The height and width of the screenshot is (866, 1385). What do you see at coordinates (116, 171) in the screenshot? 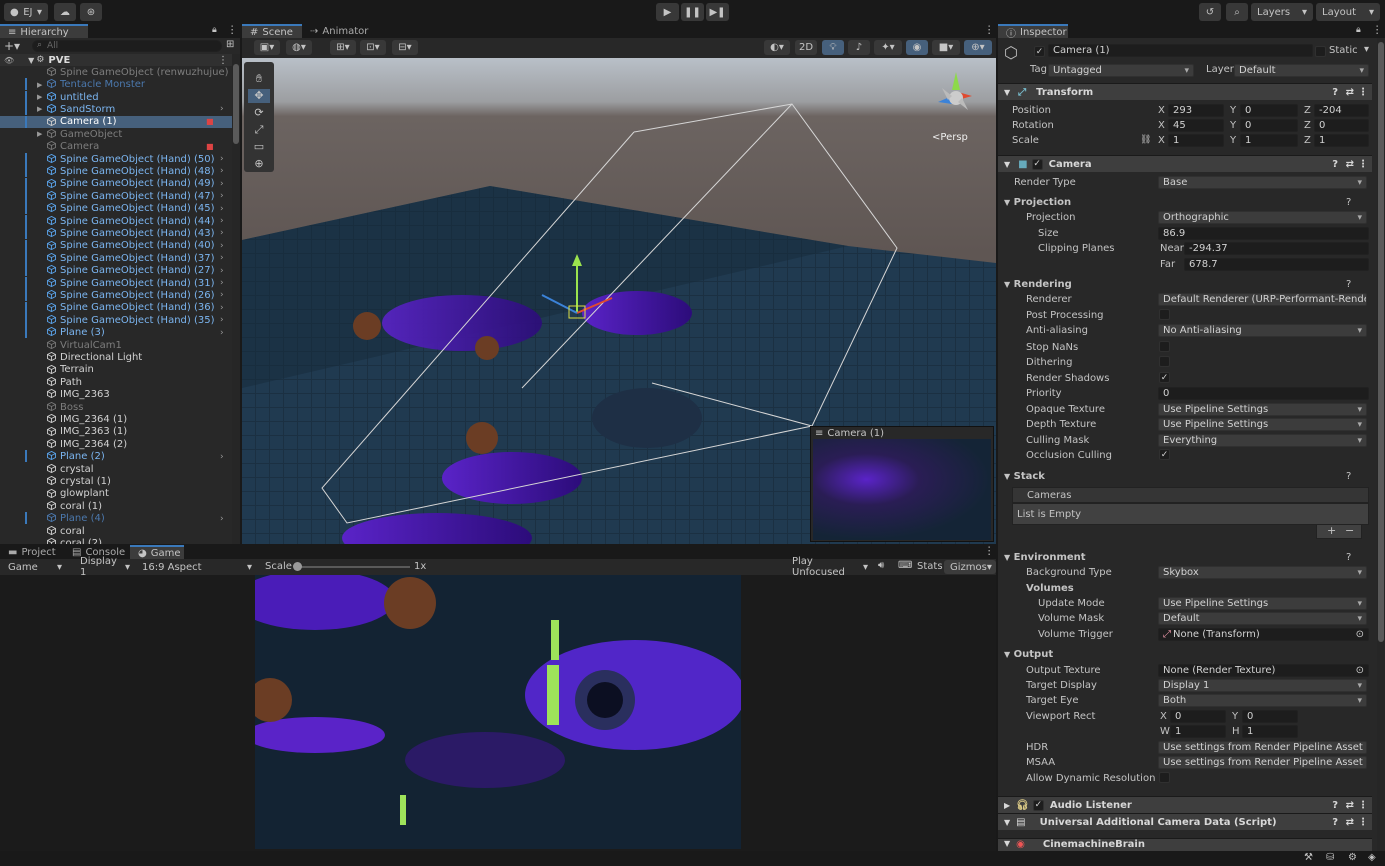
I see `hierarchy-row: Spine GameObject (Hand) (48) ›` at bounding box center [116, 171].